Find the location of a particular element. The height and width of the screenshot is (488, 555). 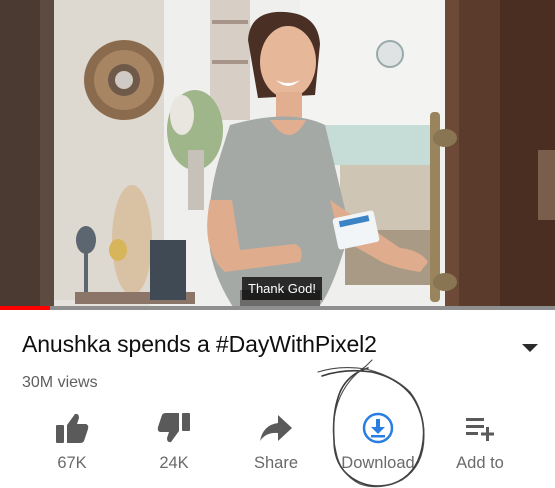

video-progress-played is located at coordinates (25, 308).